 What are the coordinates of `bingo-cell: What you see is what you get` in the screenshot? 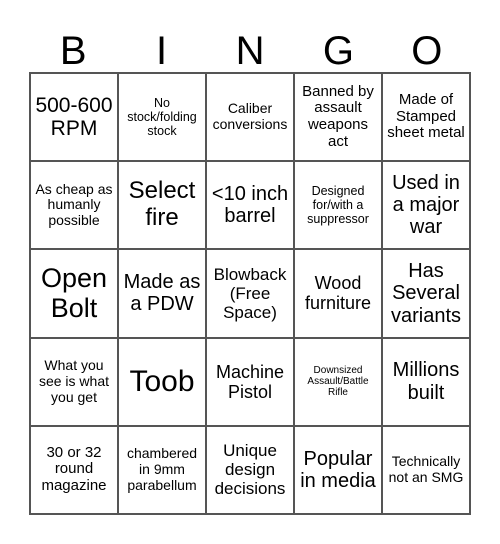 It's located at (74, 381).